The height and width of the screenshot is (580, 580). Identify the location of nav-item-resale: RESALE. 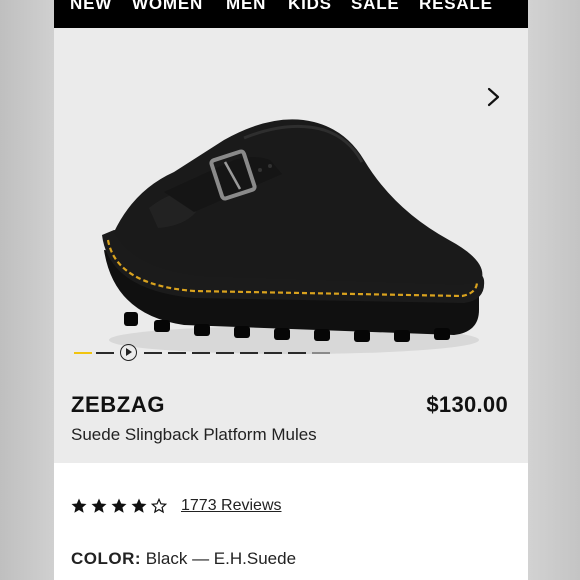
(456, 8).